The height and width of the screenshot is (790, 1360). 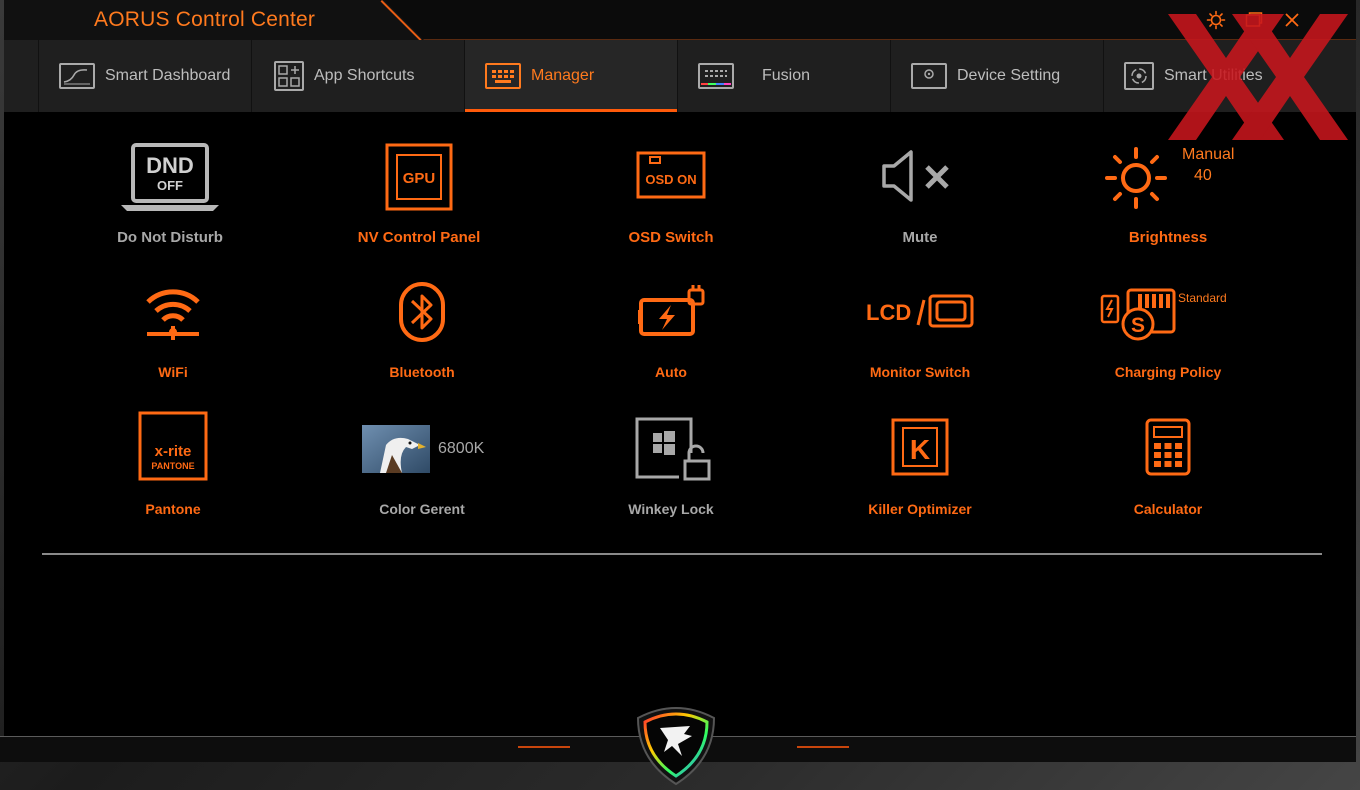 I want to click on title-bar: AORUS Control Center, so click(x=680, y=21).